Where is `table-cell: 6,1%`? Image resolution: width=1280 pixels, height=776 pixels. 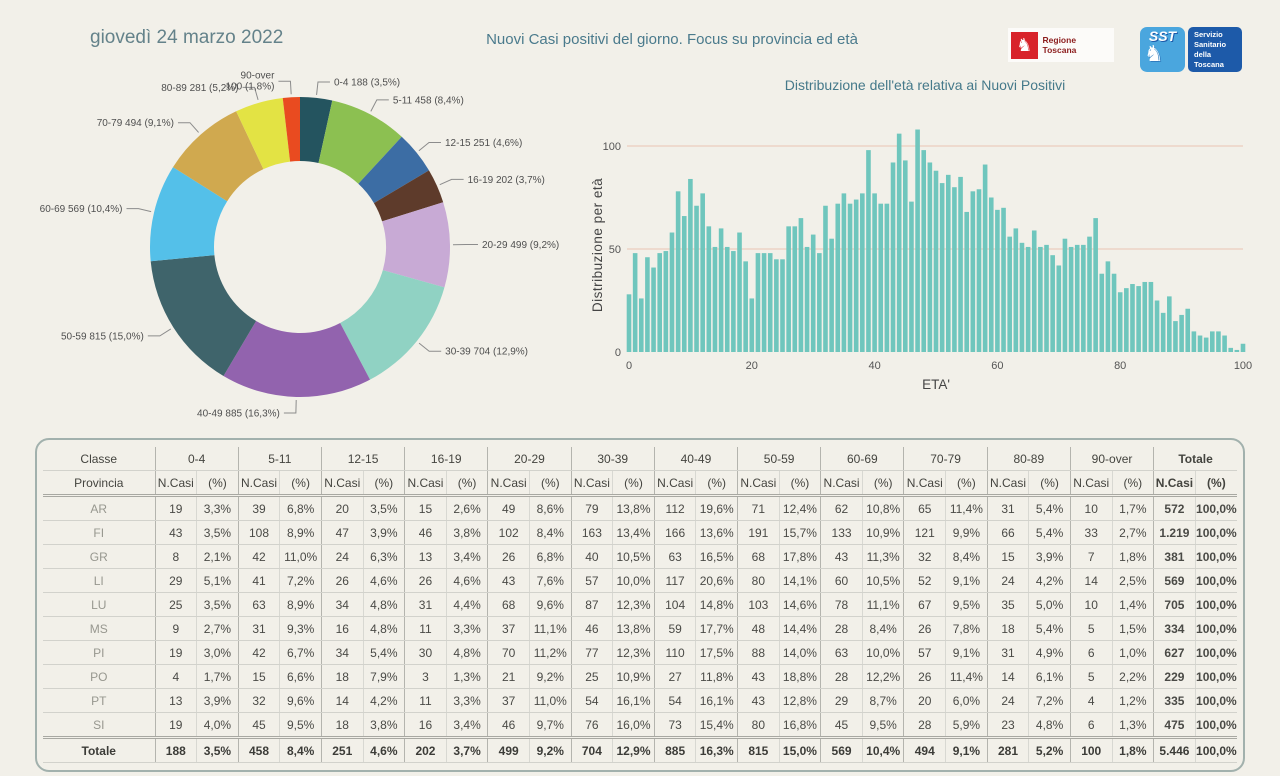 table-cell: 6,1% is located at coordinates (1049, 676).